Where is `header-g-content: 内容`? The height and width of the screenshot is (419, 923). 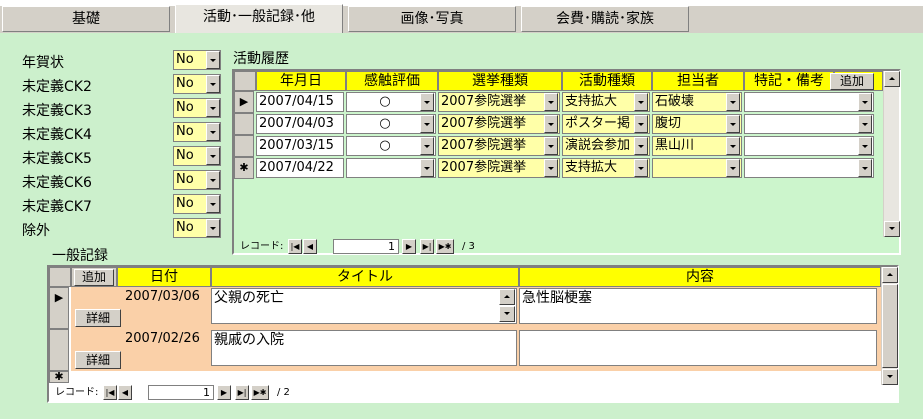 header-g-content: 内容 is located at coordinates (700, 277).